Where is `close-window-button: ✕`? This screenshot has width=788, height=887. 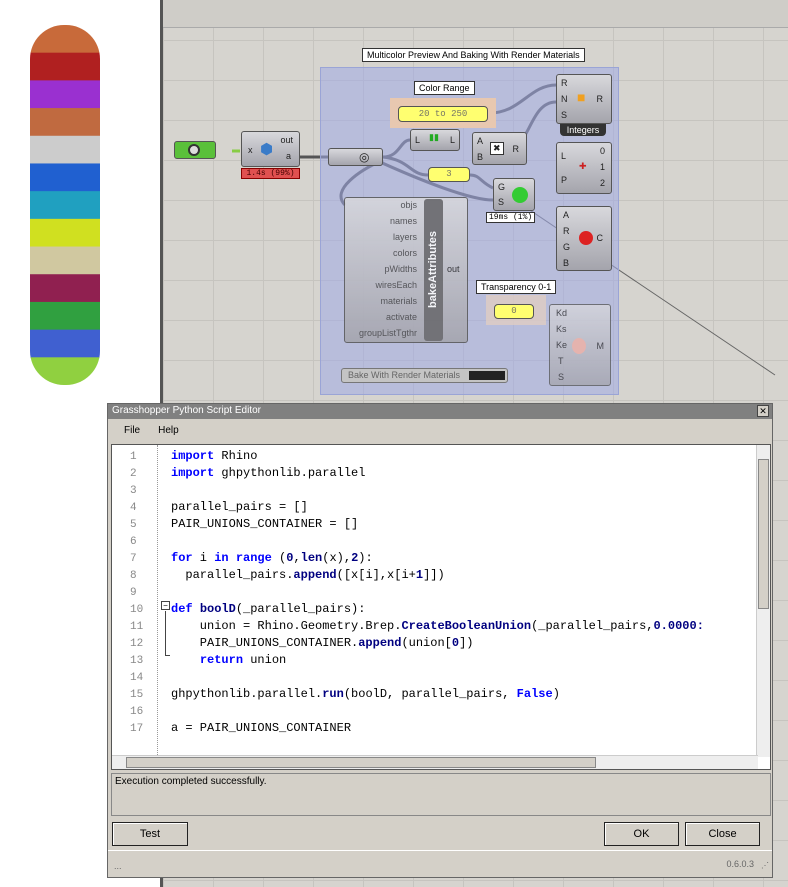
close-window-button: ✕ is located at coordinates (763, 411).